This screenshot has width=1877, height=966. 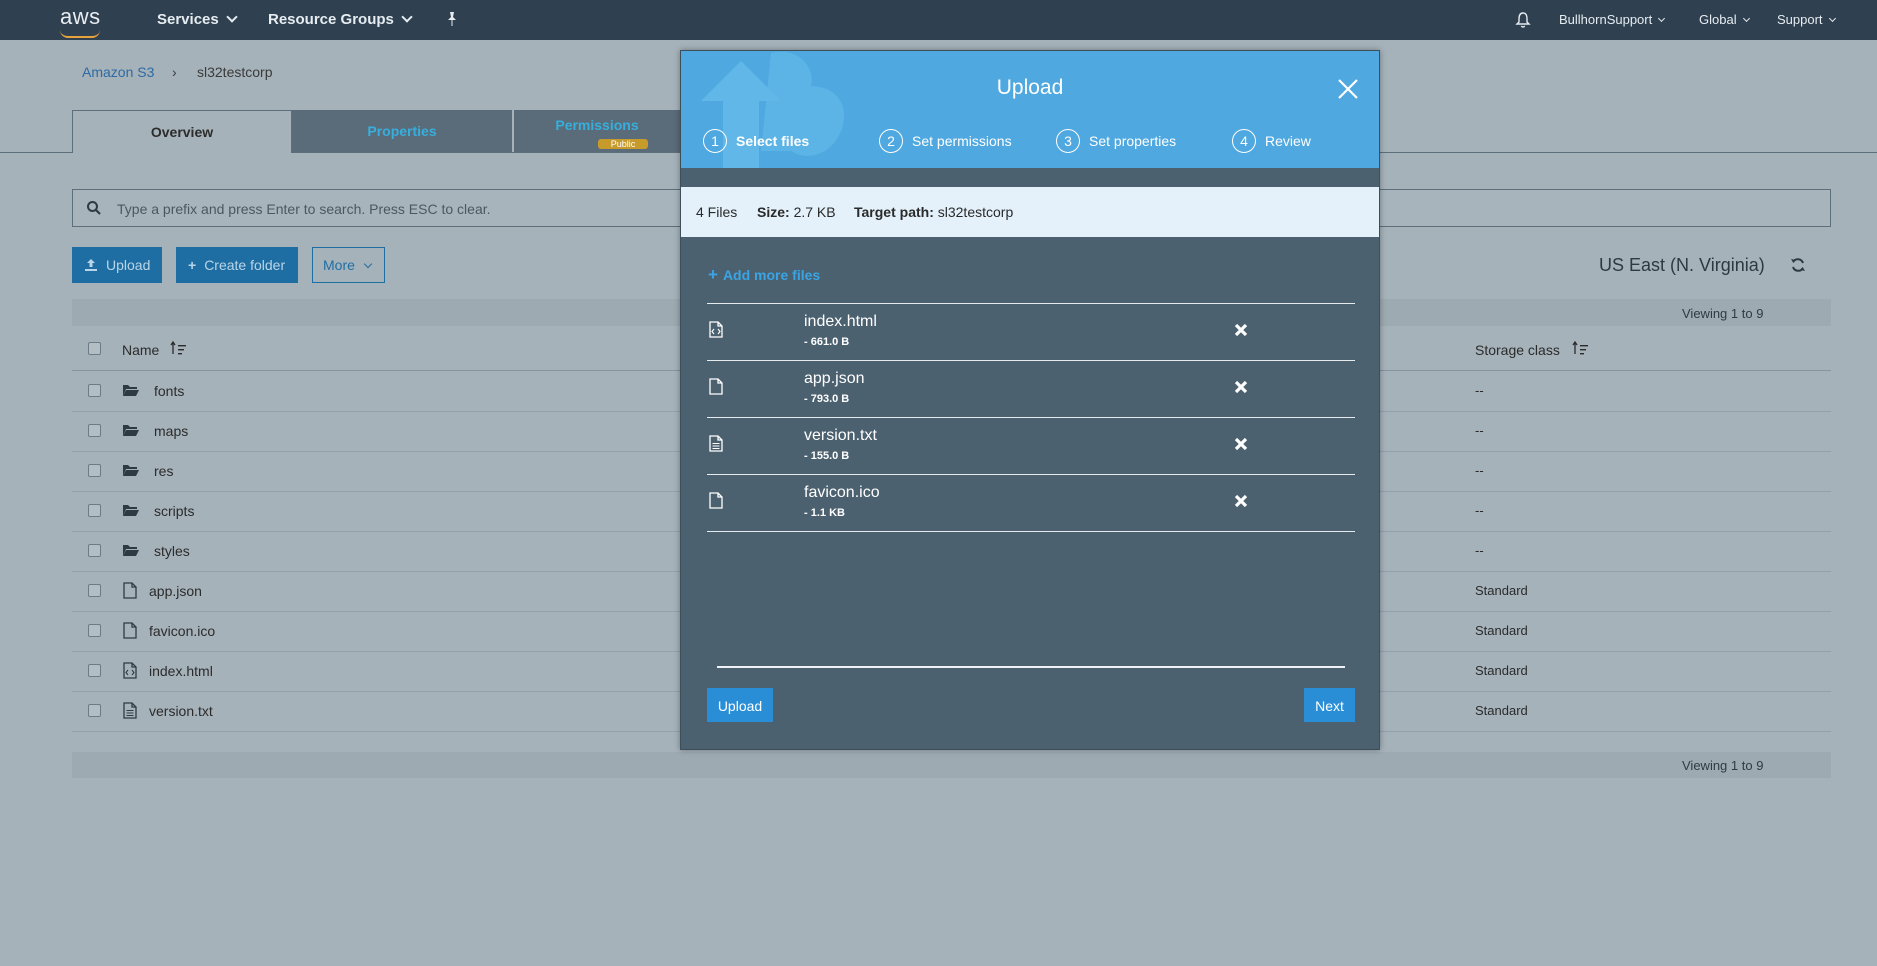 What do you see at coordinates (1133, 141) in the screenshot?
I see `step-label: Set properties` at bounding box center [1133, 141].